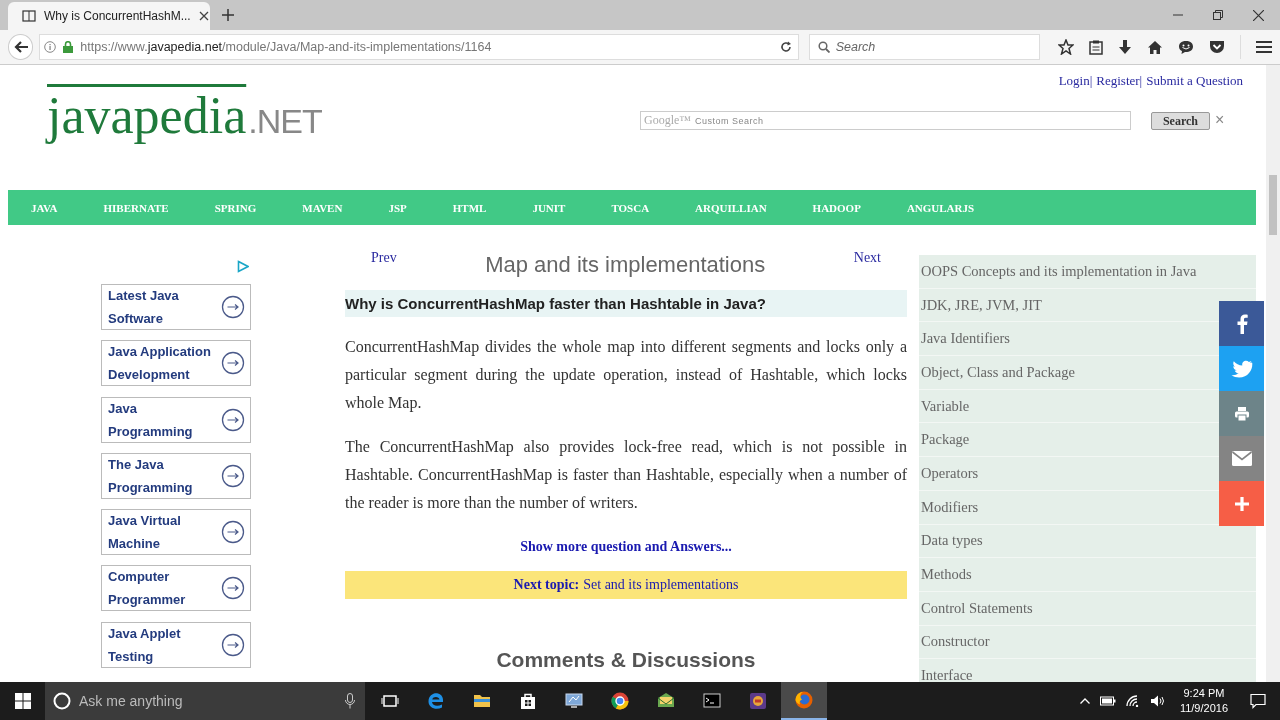 The height and width of the screenshot is (720, 1280). What do you see at coordinates (626, 375) in the screenshot?
I see `answer-paragraph: ConcurrentHashMap divides the whole map into different segments and locks only a particular segment during the update operation, instead of Hashtable, which locks whole Map.` at bounding box center [626, 375].